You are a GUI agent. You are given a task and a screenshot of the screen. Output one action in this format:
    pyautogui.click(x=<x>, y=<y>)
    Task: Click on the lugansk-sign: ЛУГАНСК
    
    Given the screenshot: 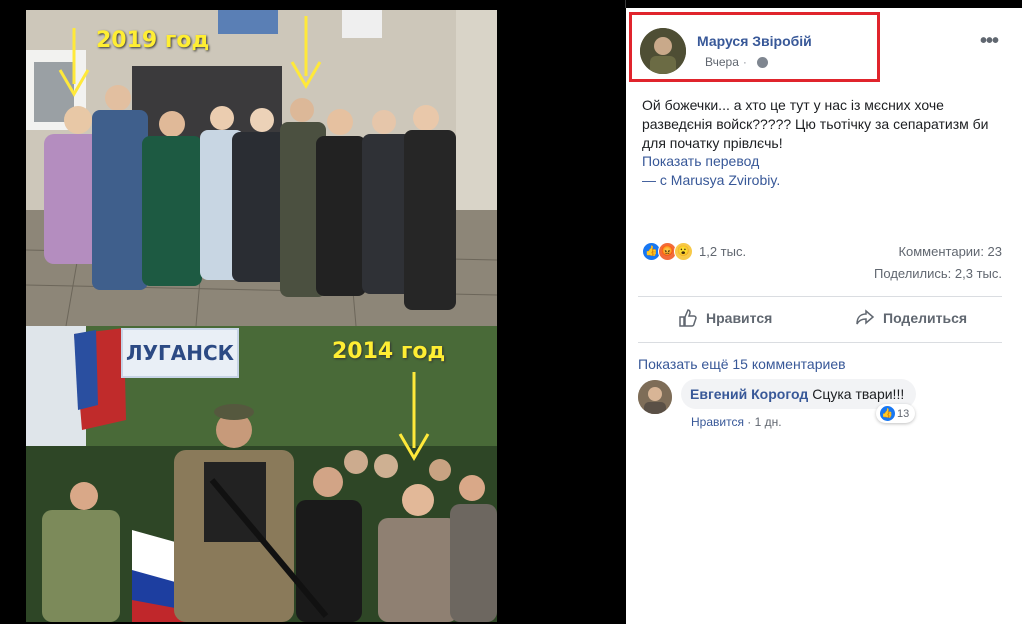 What is the action you would take?
    pyautogui.click(x=180, y=353)
    